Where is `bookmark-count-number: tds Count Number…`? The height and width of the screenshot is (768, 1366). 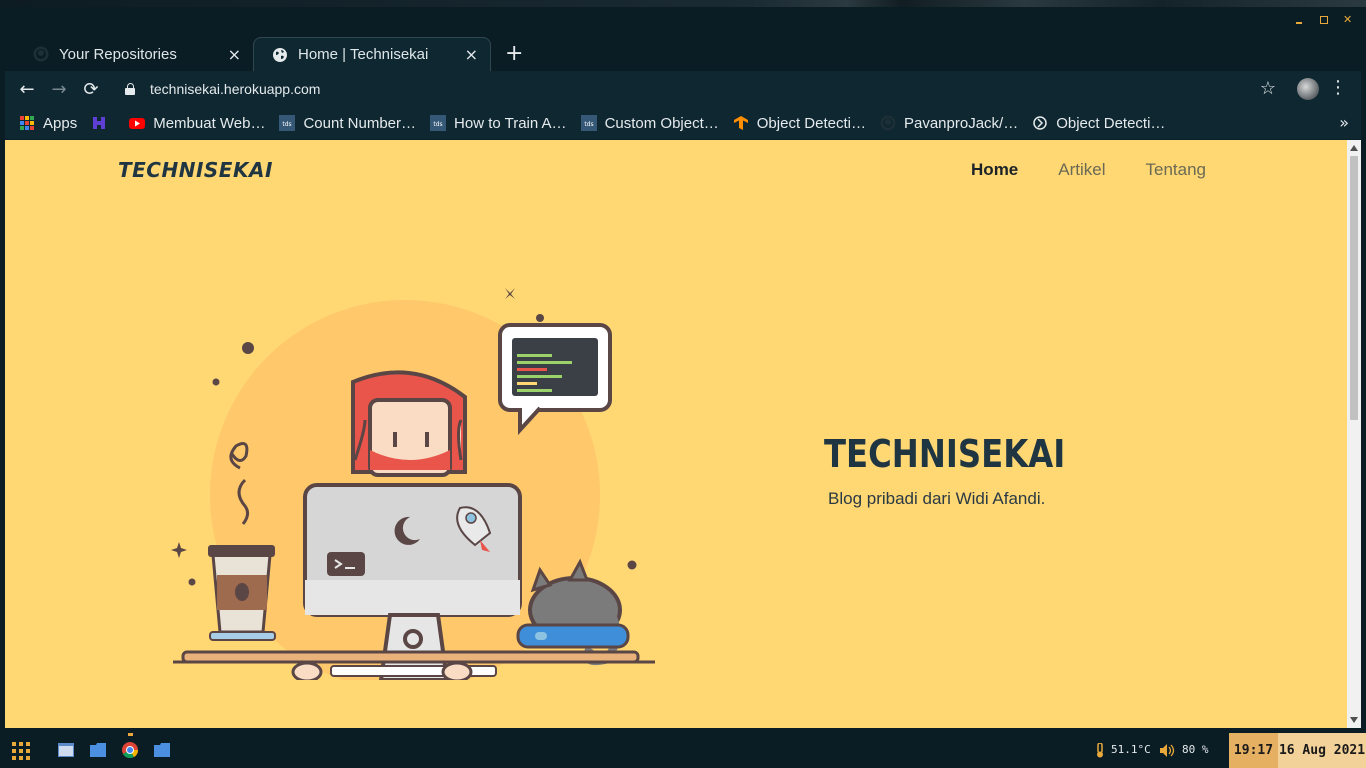
bookmark-count-number: tds Count Number… is located at coordinates (347, 123).